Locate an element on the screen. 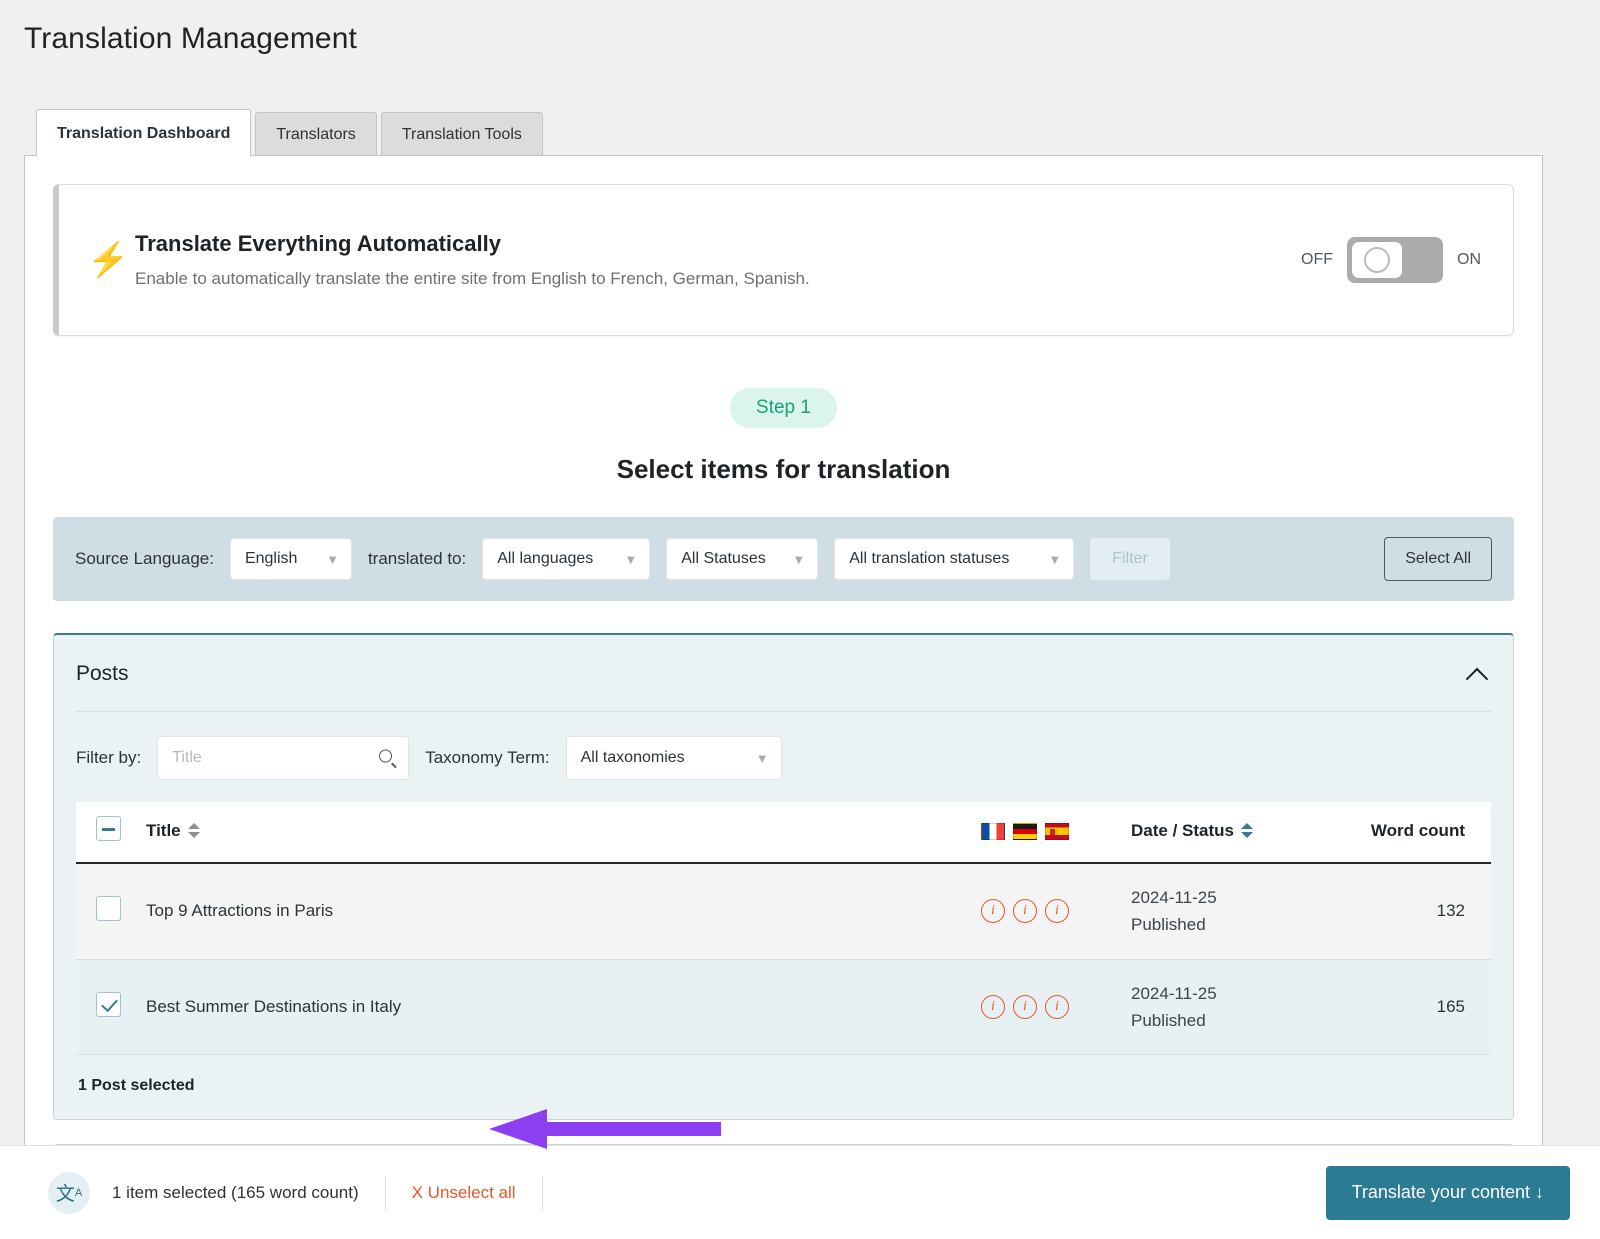 The width and height of the screenshot is (1600, 1239). statuses-select: All Statuses ▼ is located at coordinates (742, 559).